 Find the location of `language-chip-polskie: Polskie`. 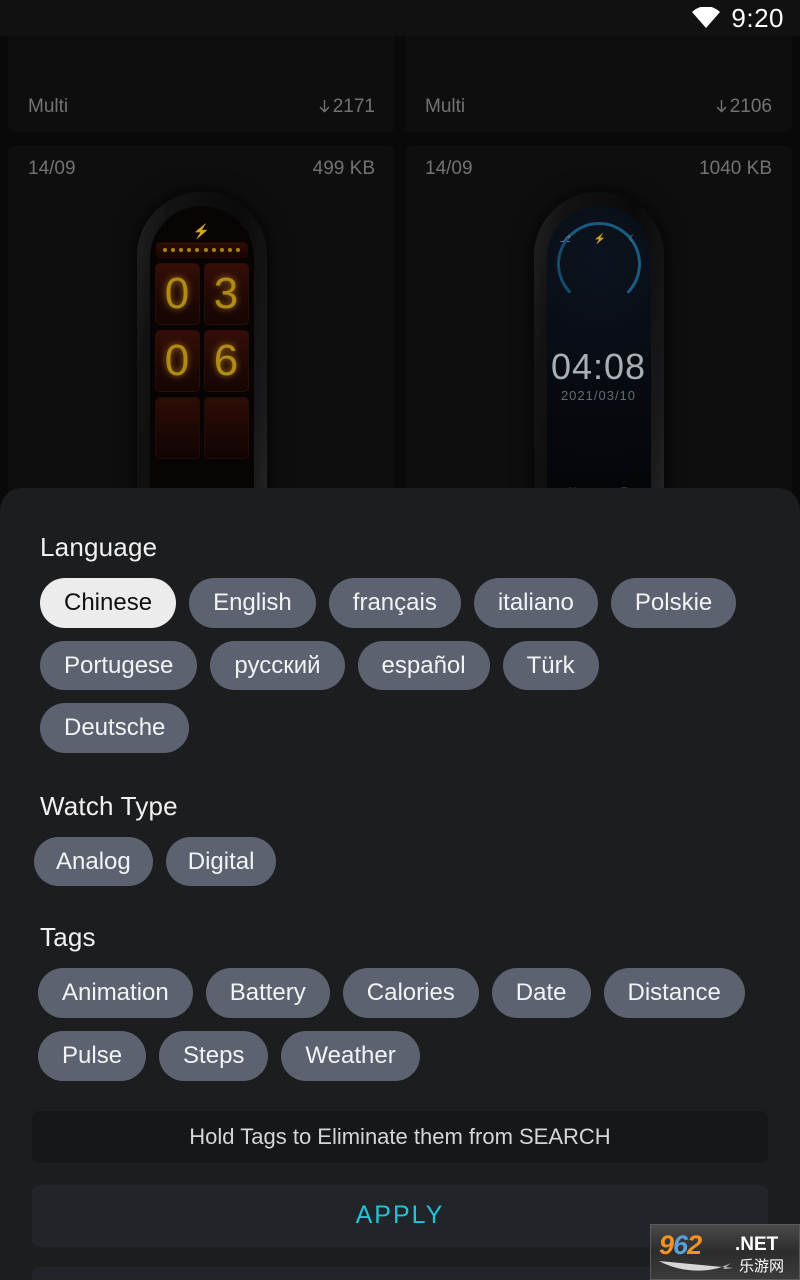

language-chip-polskie: Polskie is located at coordinates (673, 603).